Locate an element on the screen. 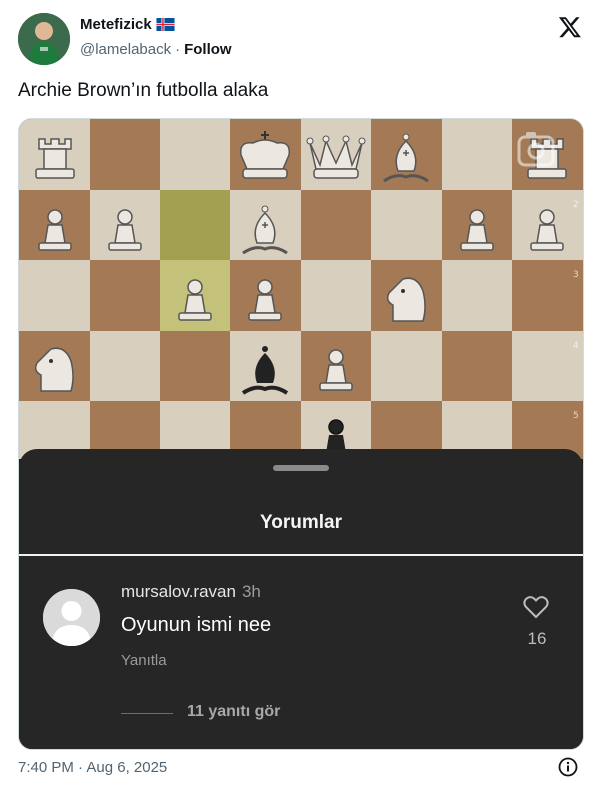  rank-number: 4 is located at coordinates (576, 346).